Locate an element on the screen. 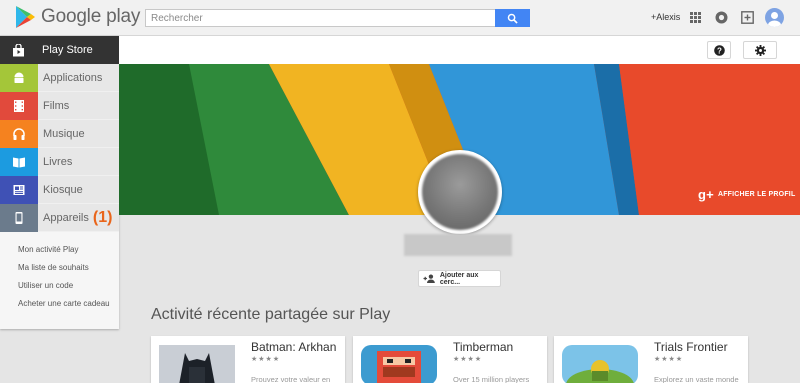 The width and height of the screenshot is (800, 383). sidebar-item-label: Films is located at coordinates (56, 105).